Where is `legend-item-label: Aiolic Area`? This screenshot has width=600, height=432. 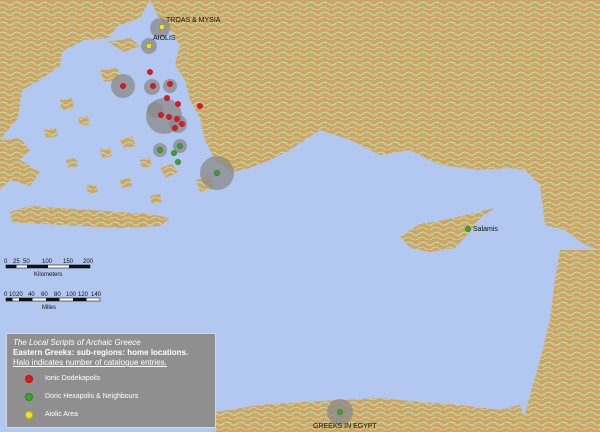
legend-item-label: Aiolic Area is located at coordinates (62, 414).